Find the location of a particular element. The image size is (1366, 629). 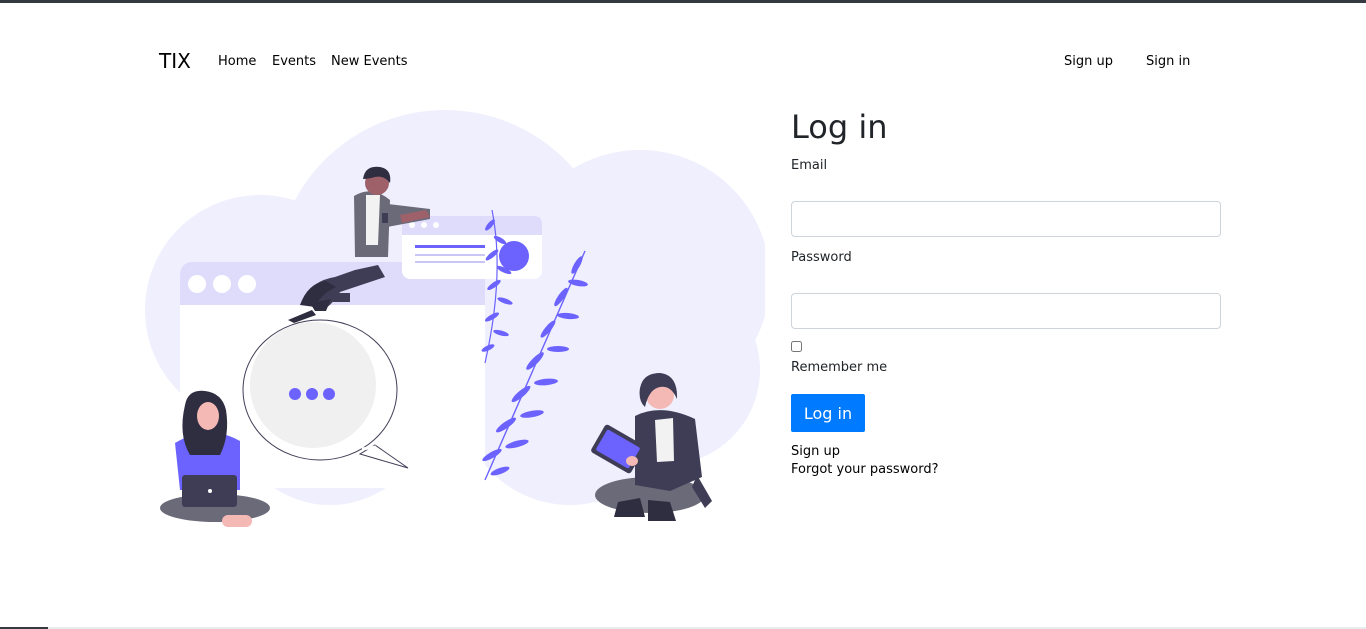

browser-window-small is located at coordinates (472, 247).